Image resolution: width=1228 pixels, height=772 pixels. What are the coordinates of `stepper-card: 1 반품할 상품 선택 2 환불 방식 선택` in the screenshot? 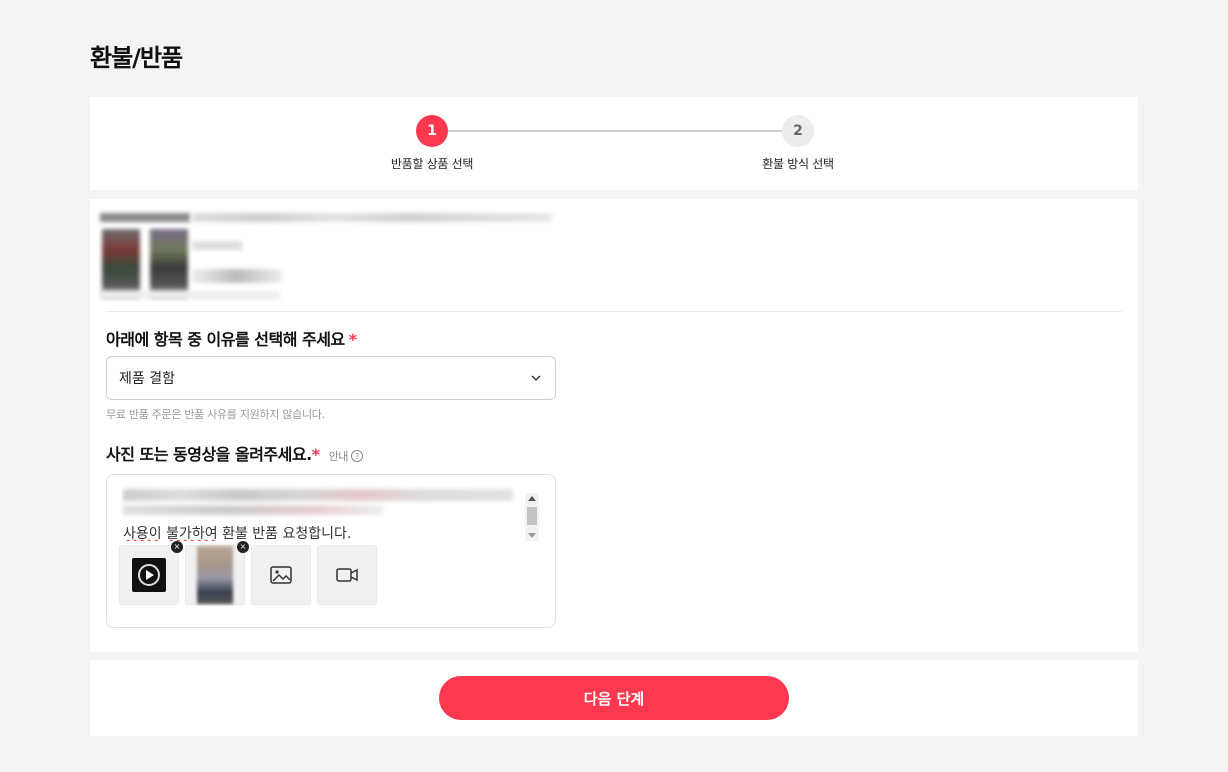 It's located at (614, 143).